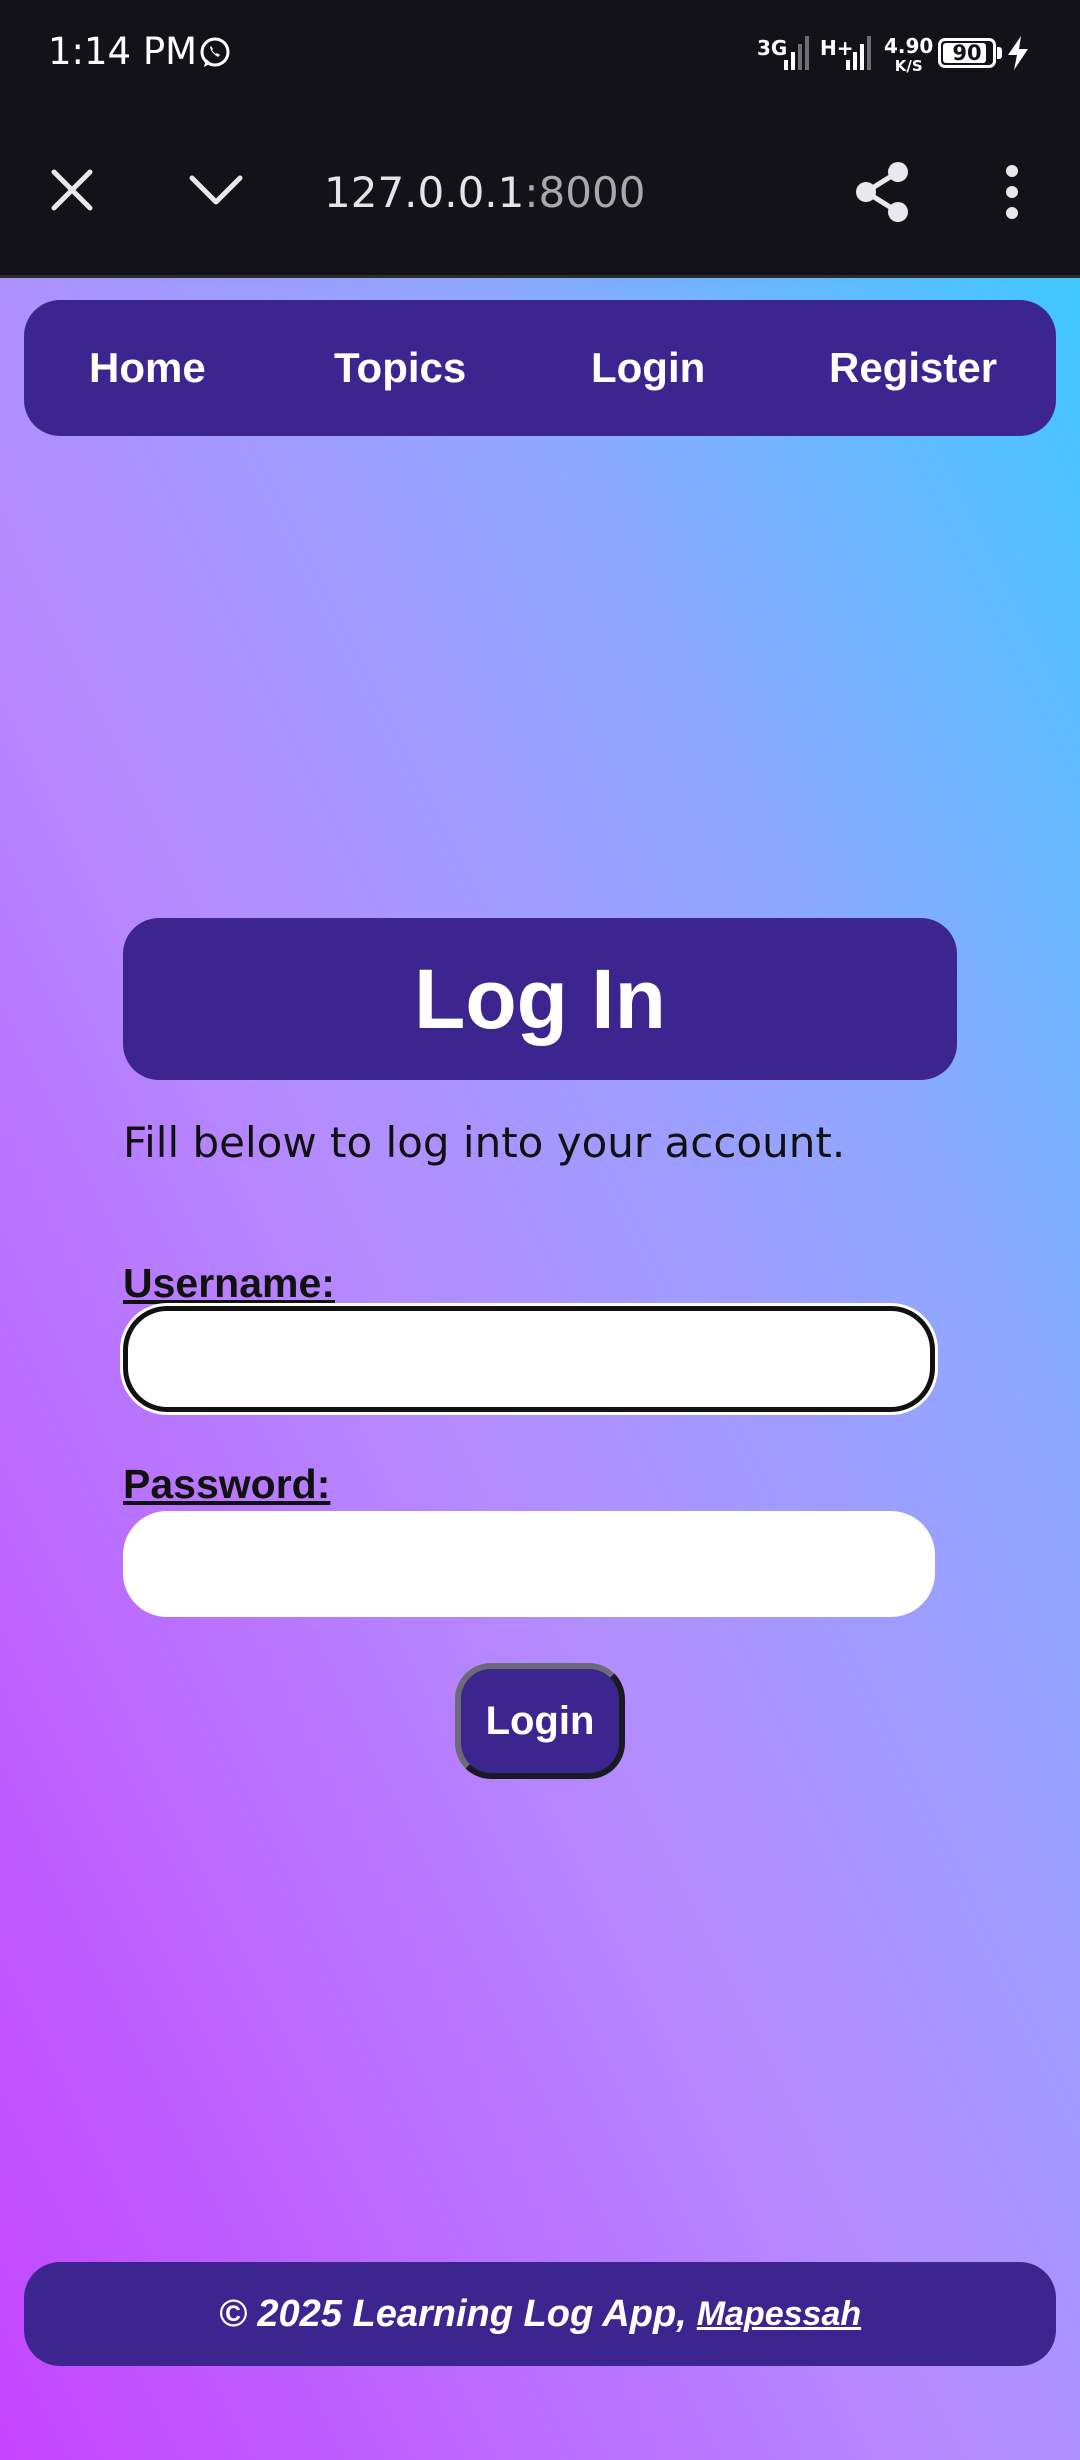 Image resolution: width=1080 pixels, height=2460 pixels. I want to click on speed-value: 4.90, so click(909, 46).